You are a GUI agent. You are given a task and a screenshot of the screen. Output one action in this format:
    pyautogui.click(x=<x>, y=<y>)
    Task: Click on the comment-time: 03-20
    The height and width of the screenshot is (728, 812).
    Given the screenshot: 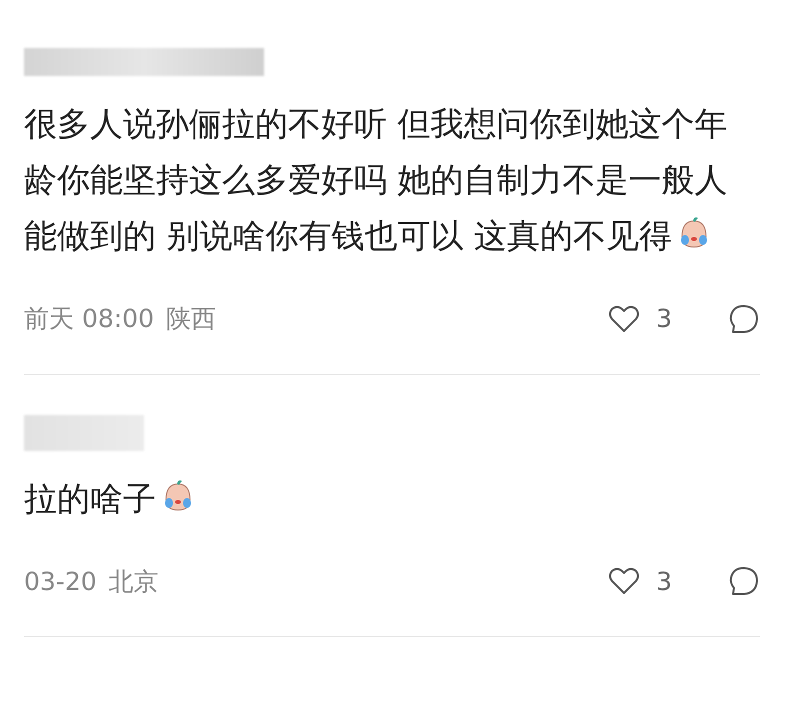 What is the action you would take?
    pyautogui.click(x=60, y=582)
    